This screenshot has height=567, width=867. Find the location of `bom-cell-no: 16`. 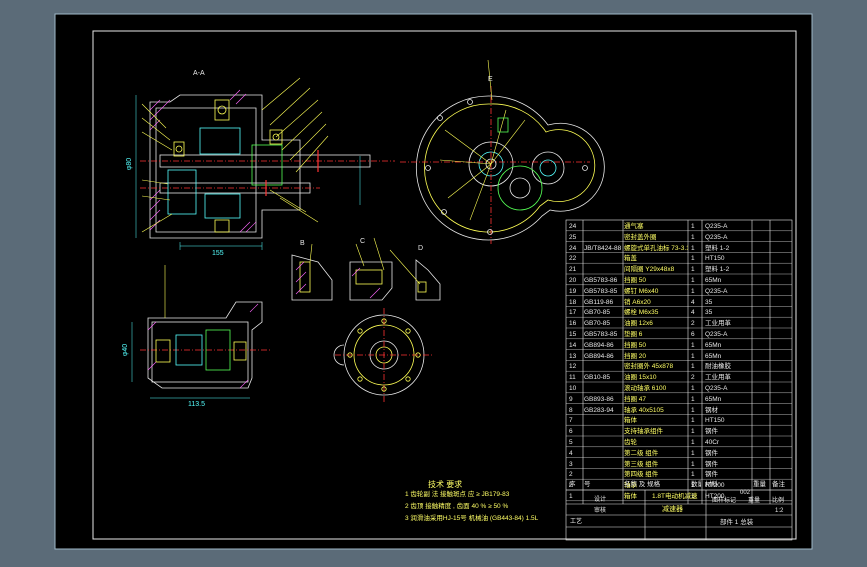

bom-cell-no: 16 is located at coordinates (573, 324).